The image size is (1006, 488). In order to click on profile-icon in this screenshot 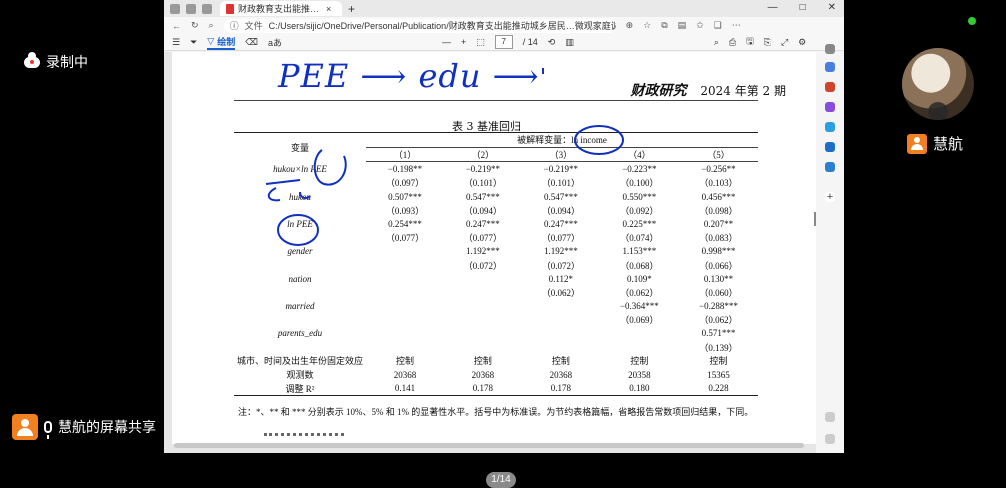, I will do `click(175, 8)`.